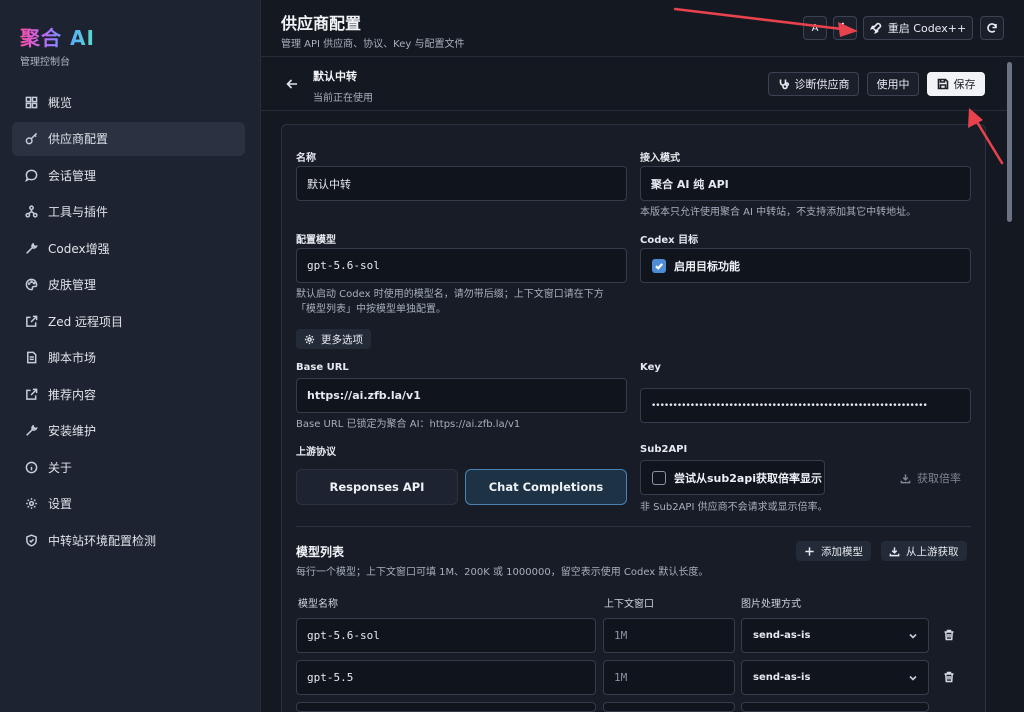  I want to click on in-use-label: 使用中, so click(893, 84).